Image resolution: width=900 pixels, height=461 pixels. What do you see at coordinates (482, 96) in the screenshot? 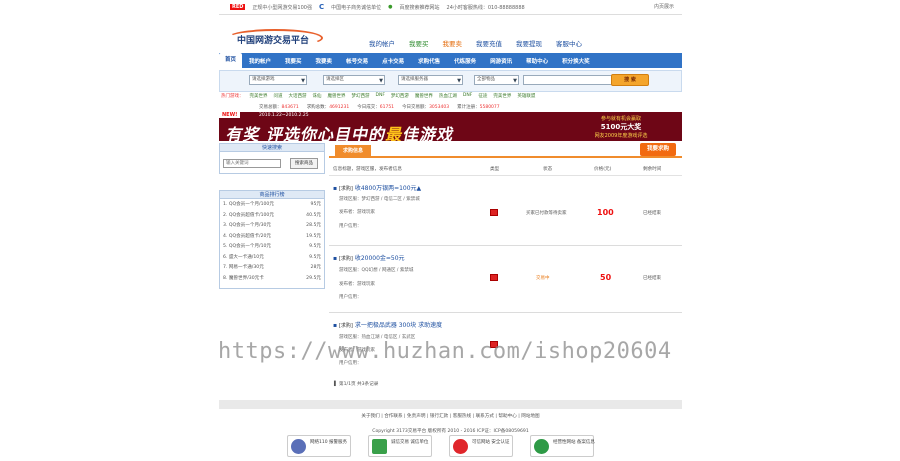
I see `hot-game: 征途` at bounding box center [482, 96].